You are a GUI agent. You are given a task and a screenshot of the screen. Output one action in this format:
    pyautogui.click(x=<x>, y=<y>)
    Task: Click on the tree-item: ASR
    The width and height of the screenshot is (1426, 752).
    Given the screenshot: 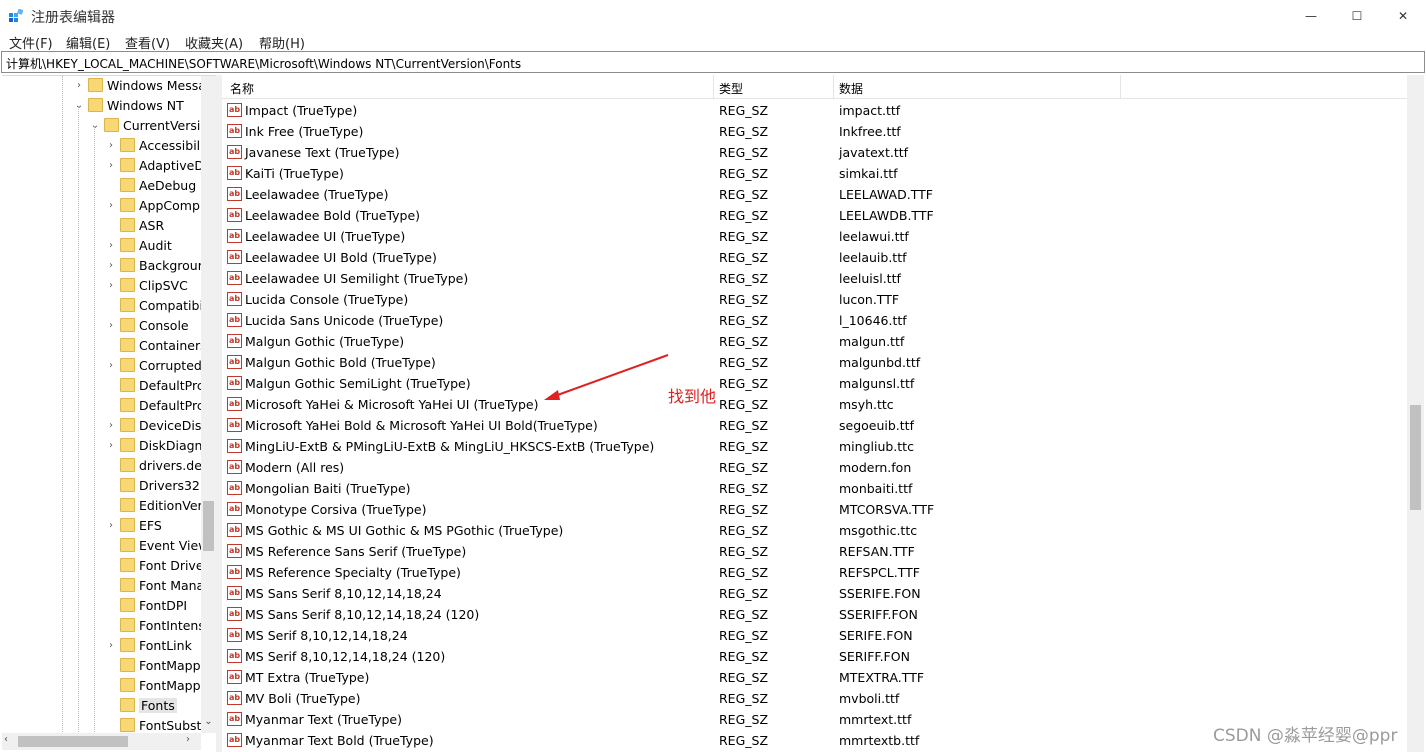 What is the action you would take?
    pyautogui.click(x=101, y=226)
    